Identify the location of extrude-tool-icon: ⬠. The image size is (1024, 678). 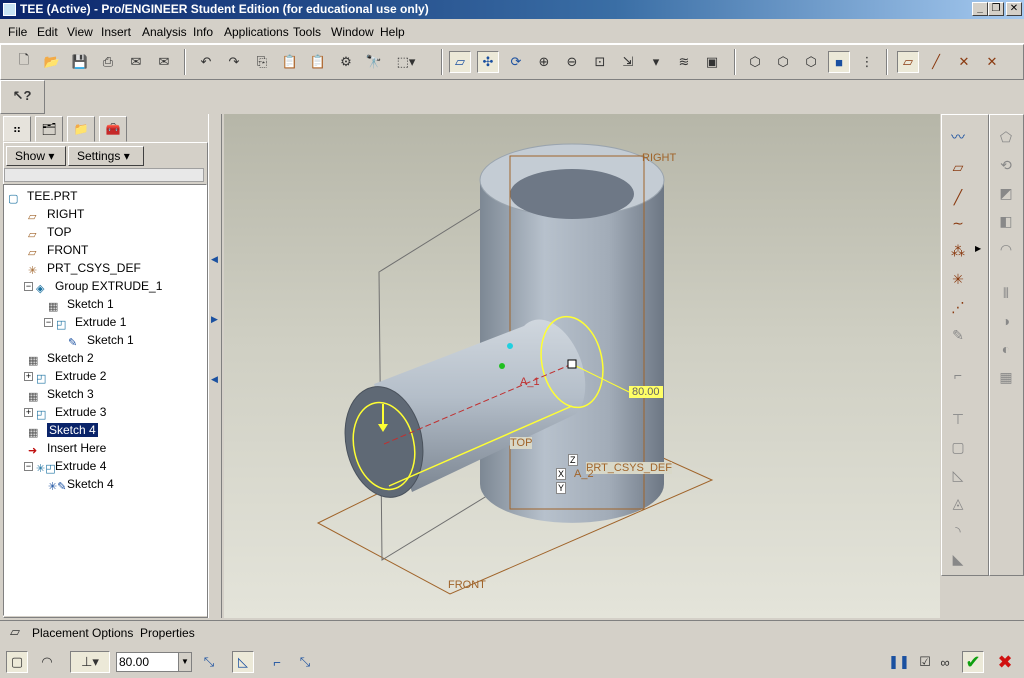
(1006, 137).